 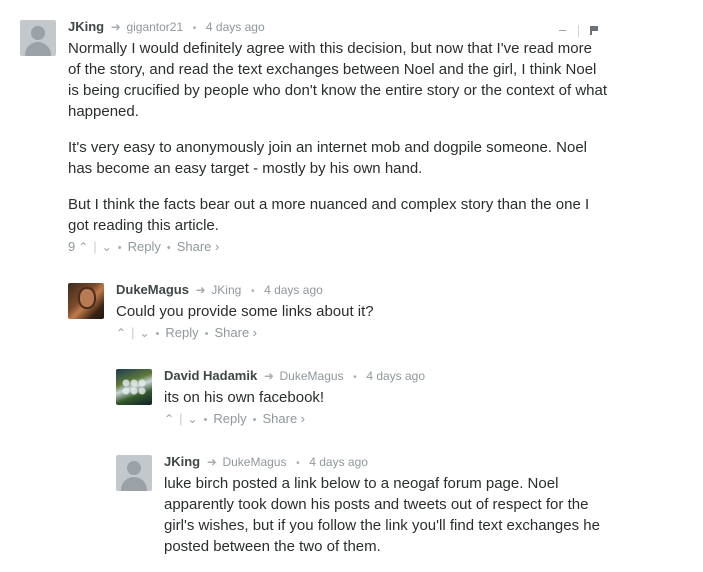 I want to click on comment-paragraph: its on his own facebook!, so click(x=244, y=397).